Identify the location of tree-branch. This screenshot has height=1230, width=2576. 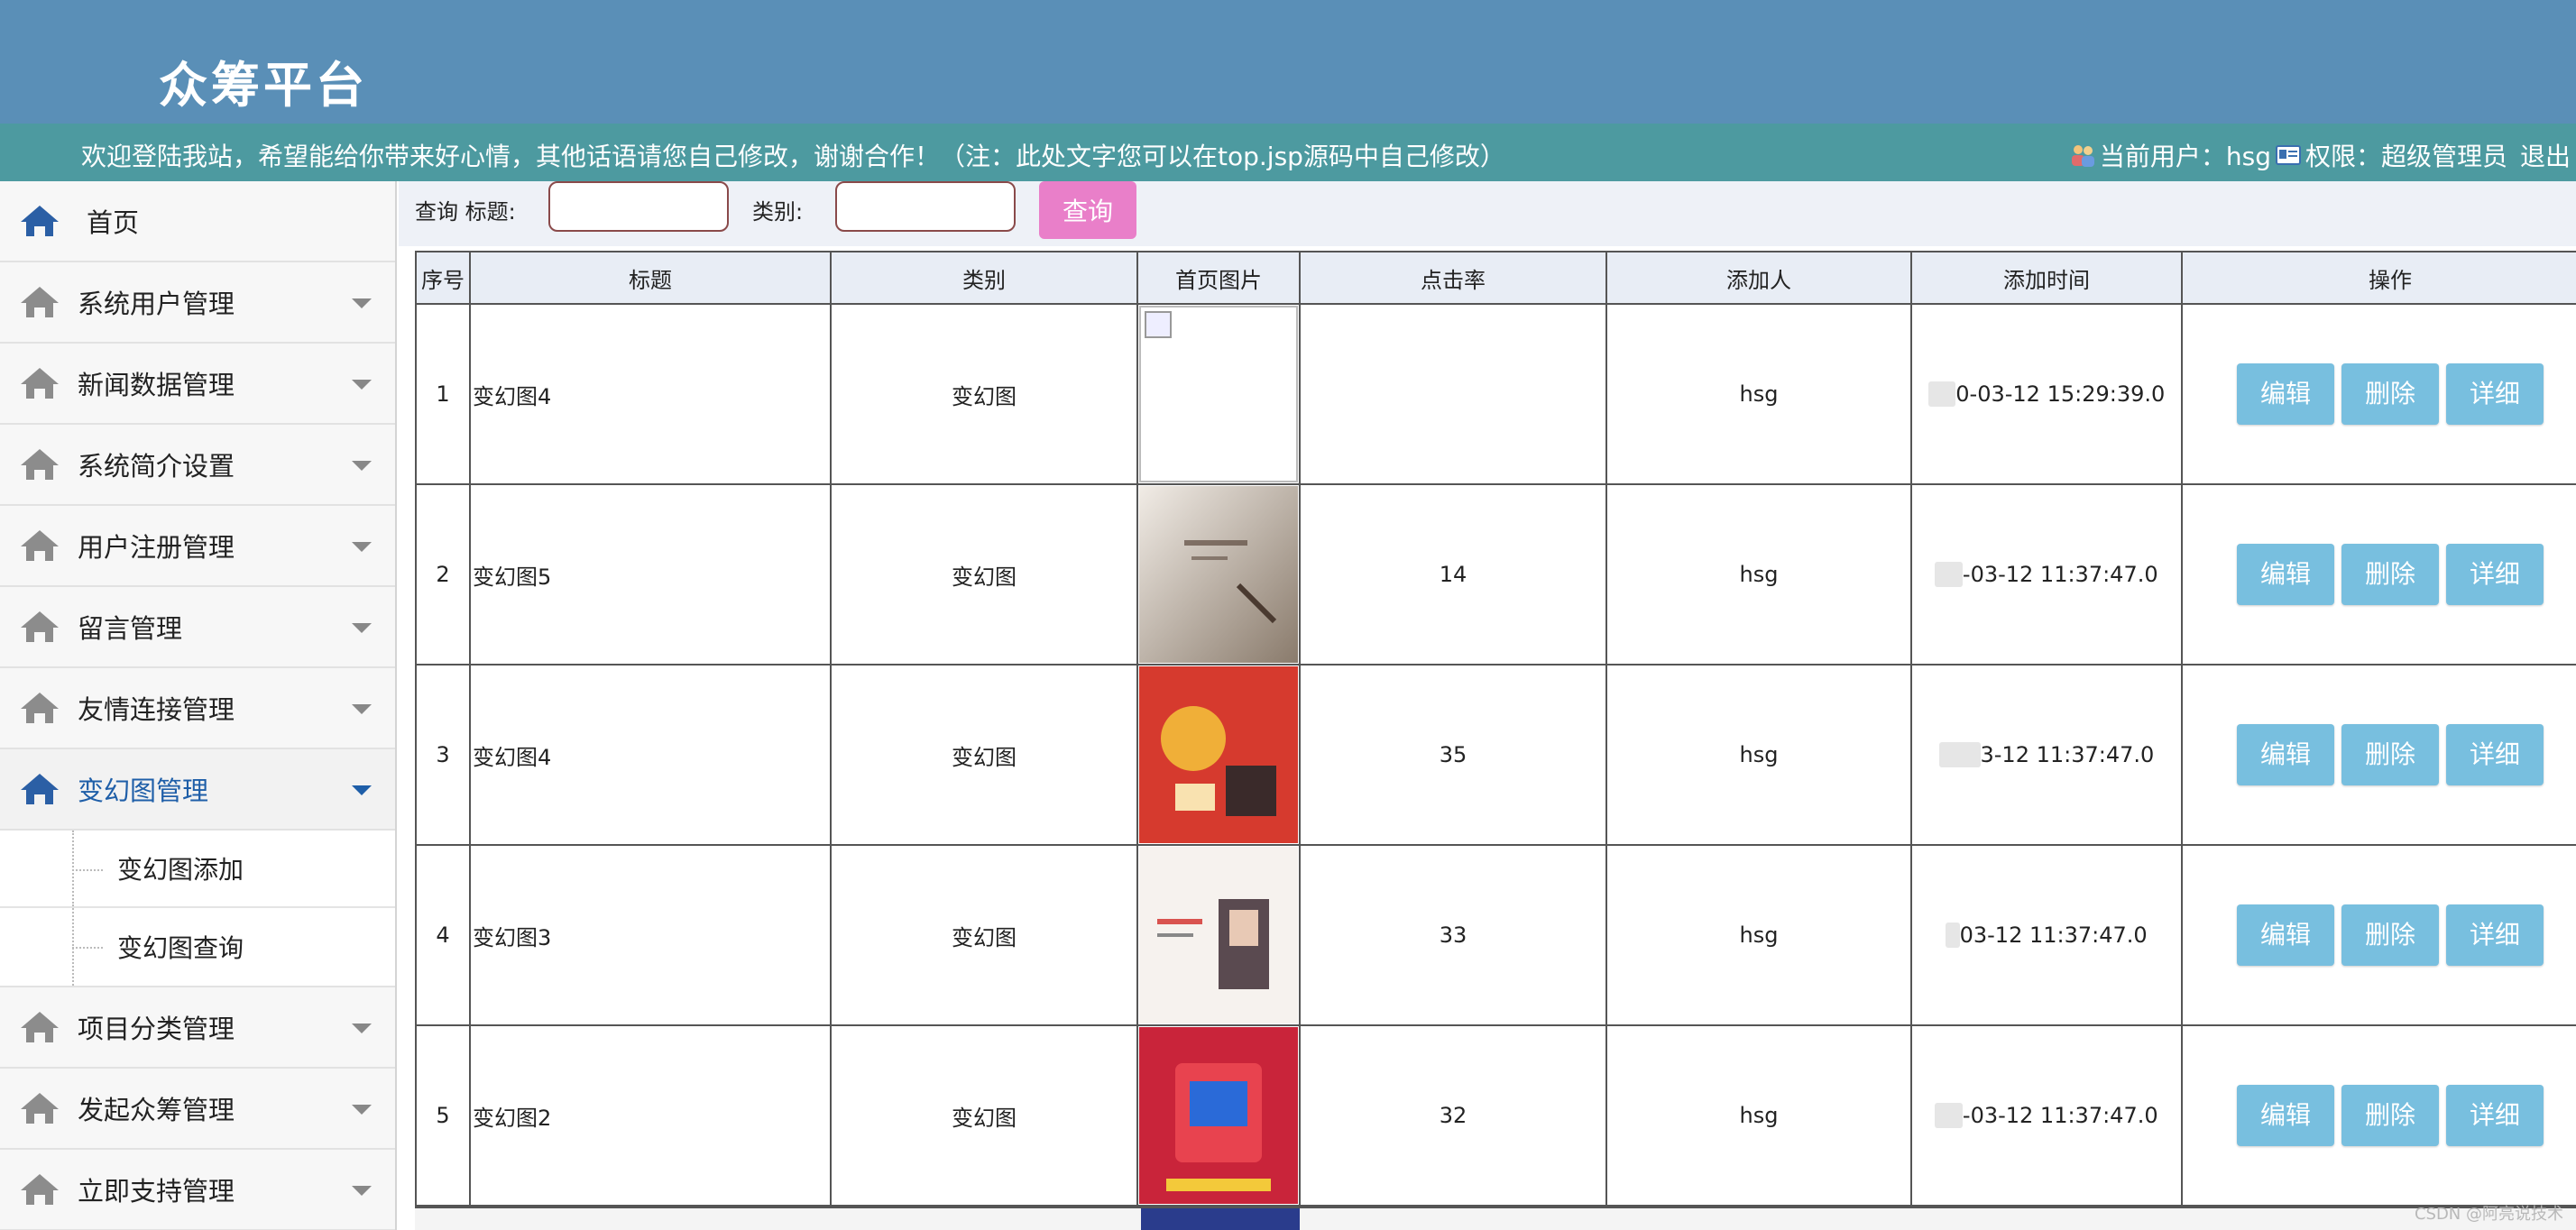
(87, 948).